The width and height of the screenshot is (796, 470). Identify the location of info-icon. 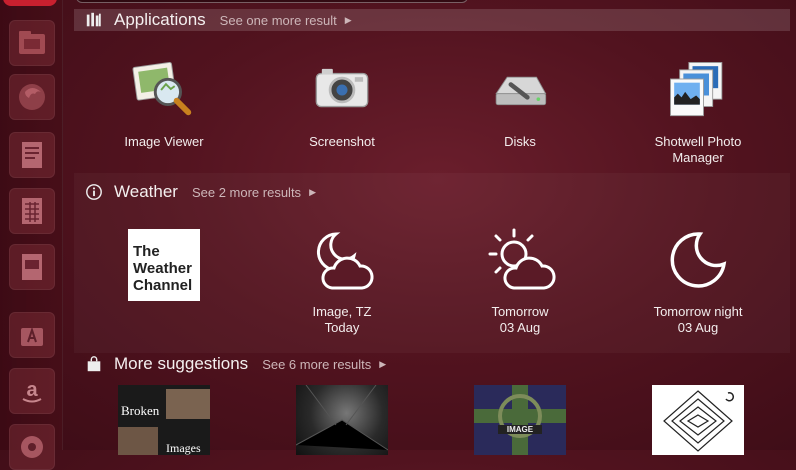
(94, 192).